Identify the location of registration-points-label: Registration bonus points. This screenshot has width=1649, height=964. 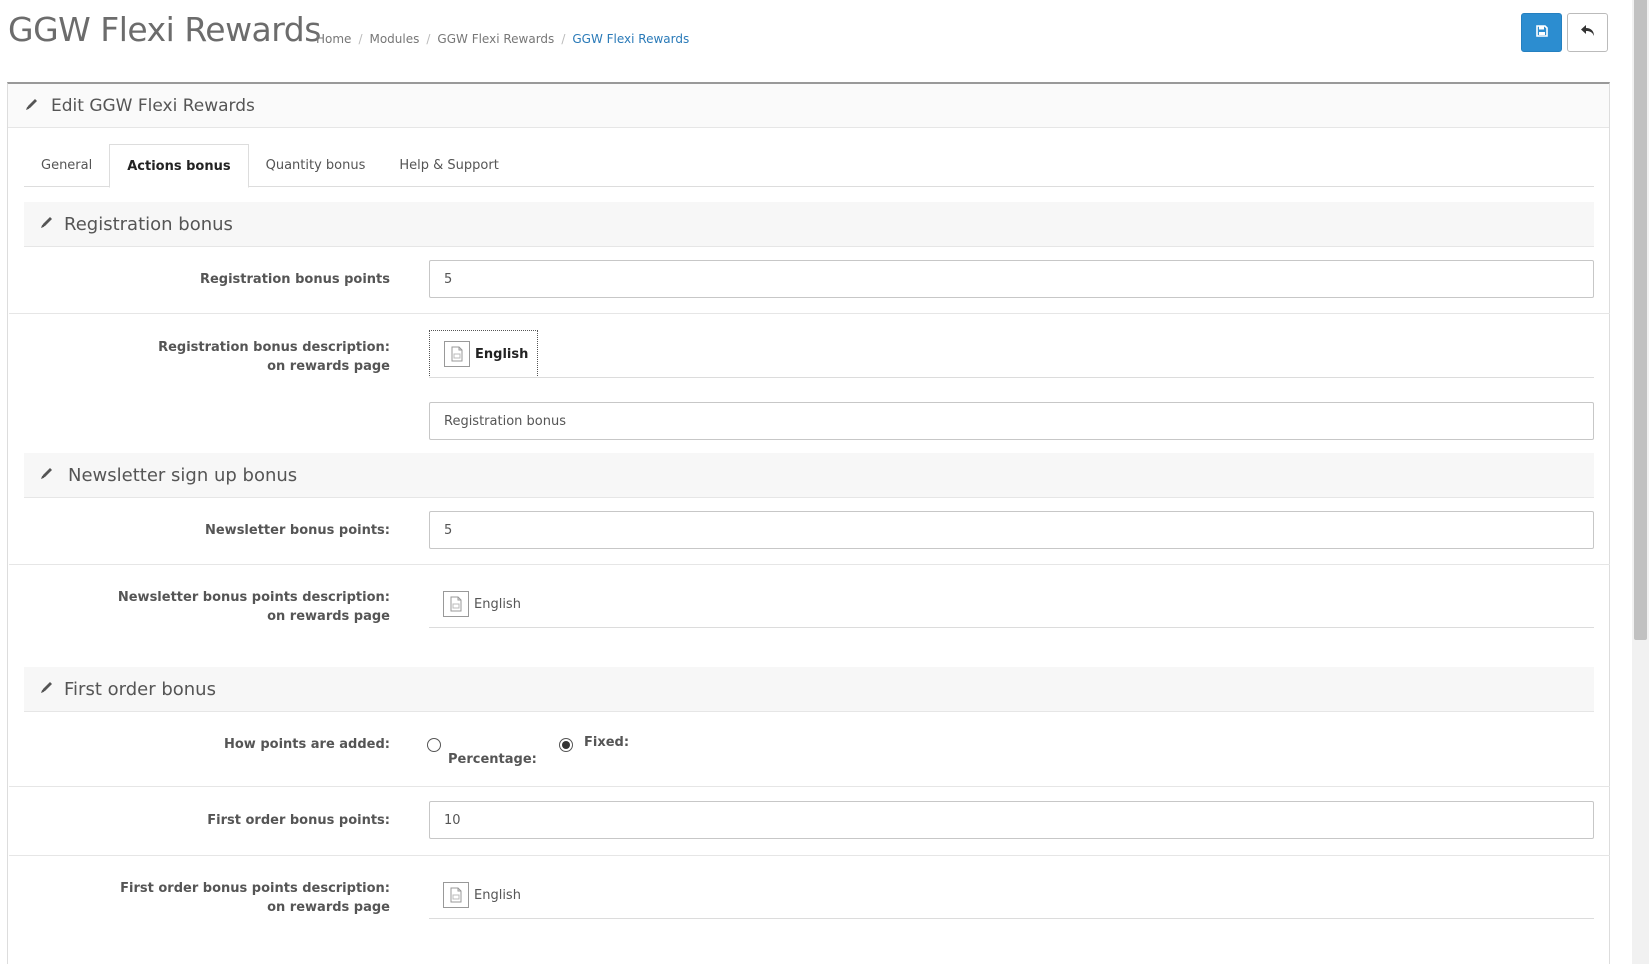
(294, 279).